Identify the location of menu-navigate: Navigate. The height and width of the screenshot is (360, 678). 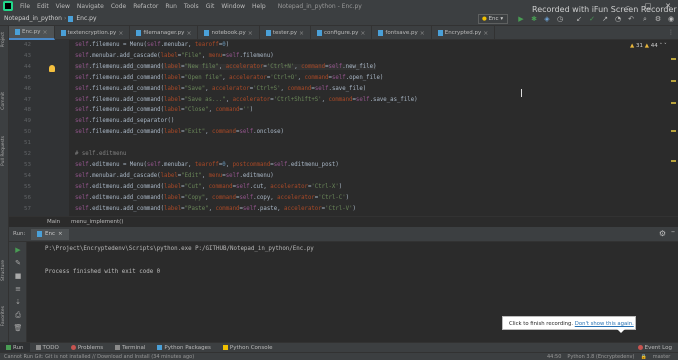
(90, 6).